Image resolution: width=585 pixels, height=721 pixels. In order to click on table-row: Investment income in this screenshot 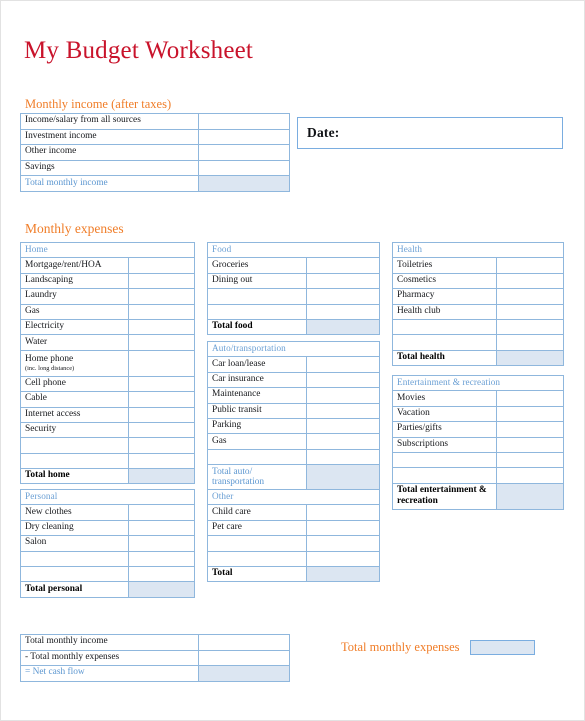, I will do `click(155, 137)`.